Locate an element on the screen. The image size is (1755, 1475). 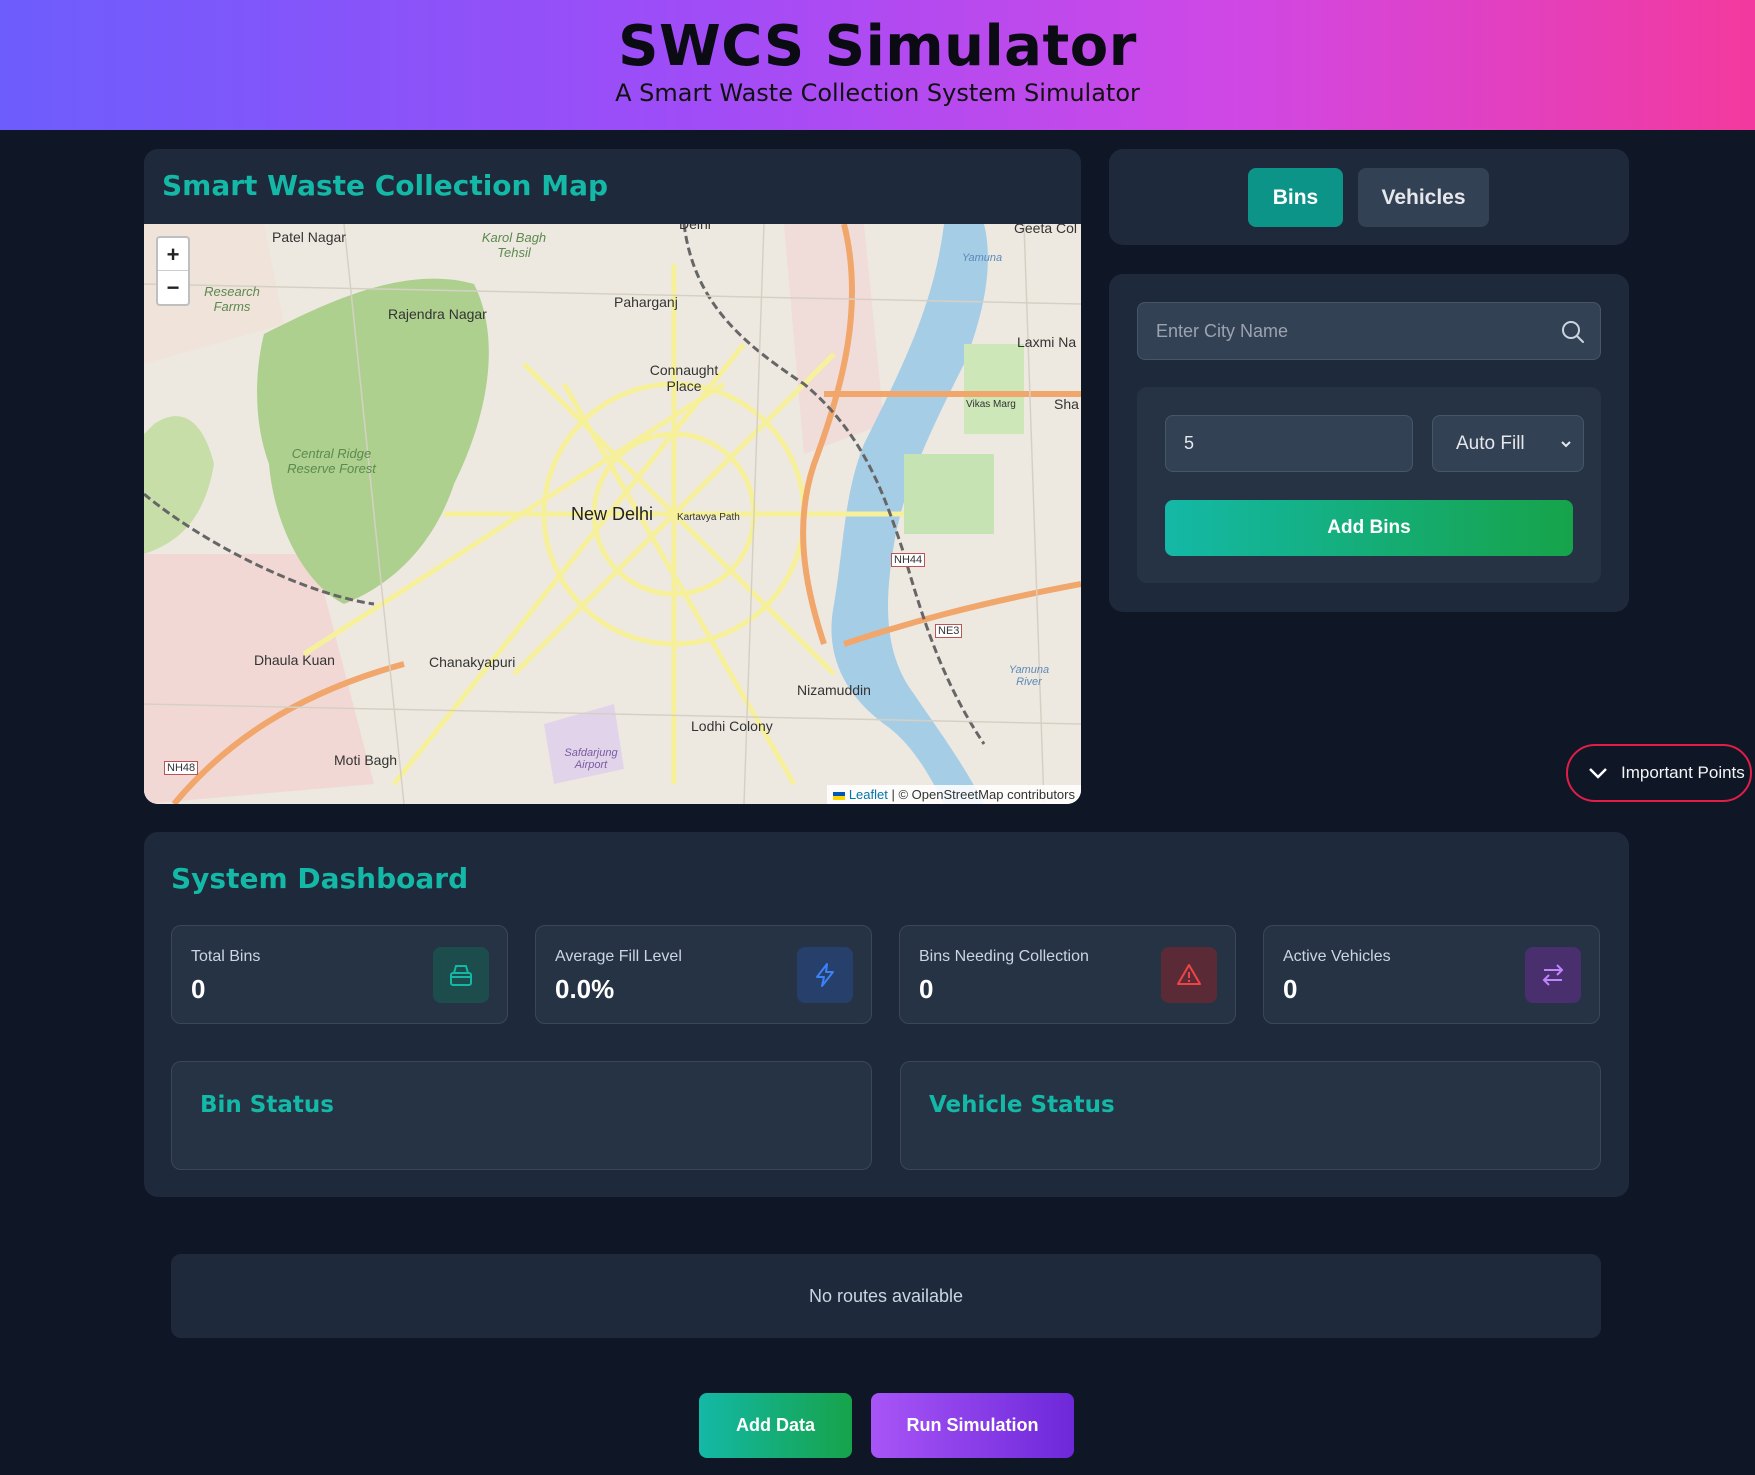
stat-card-average-fill: Average Fill Level 0.0% is located at coordinates (703, 974).